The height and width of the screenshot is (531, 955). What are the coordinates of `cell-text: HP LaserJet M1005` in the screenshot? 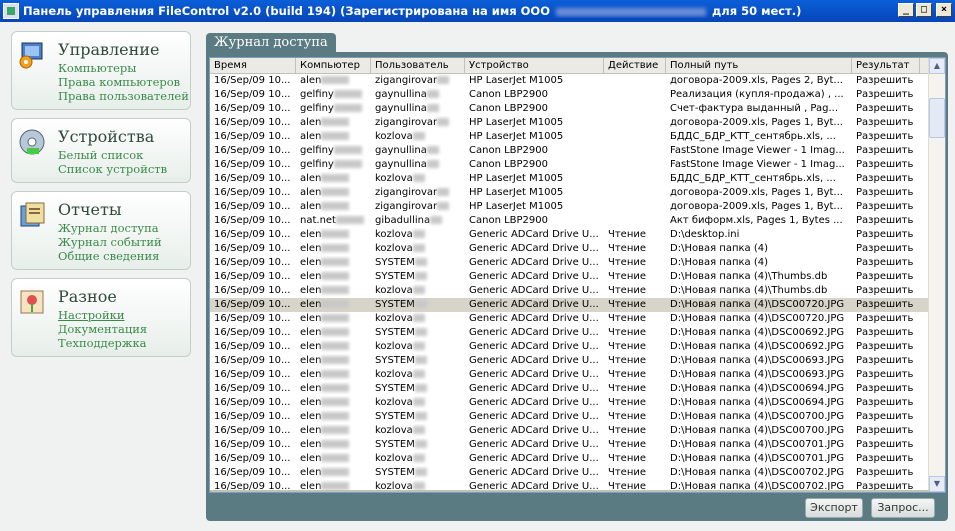 It's located at (516, 122).